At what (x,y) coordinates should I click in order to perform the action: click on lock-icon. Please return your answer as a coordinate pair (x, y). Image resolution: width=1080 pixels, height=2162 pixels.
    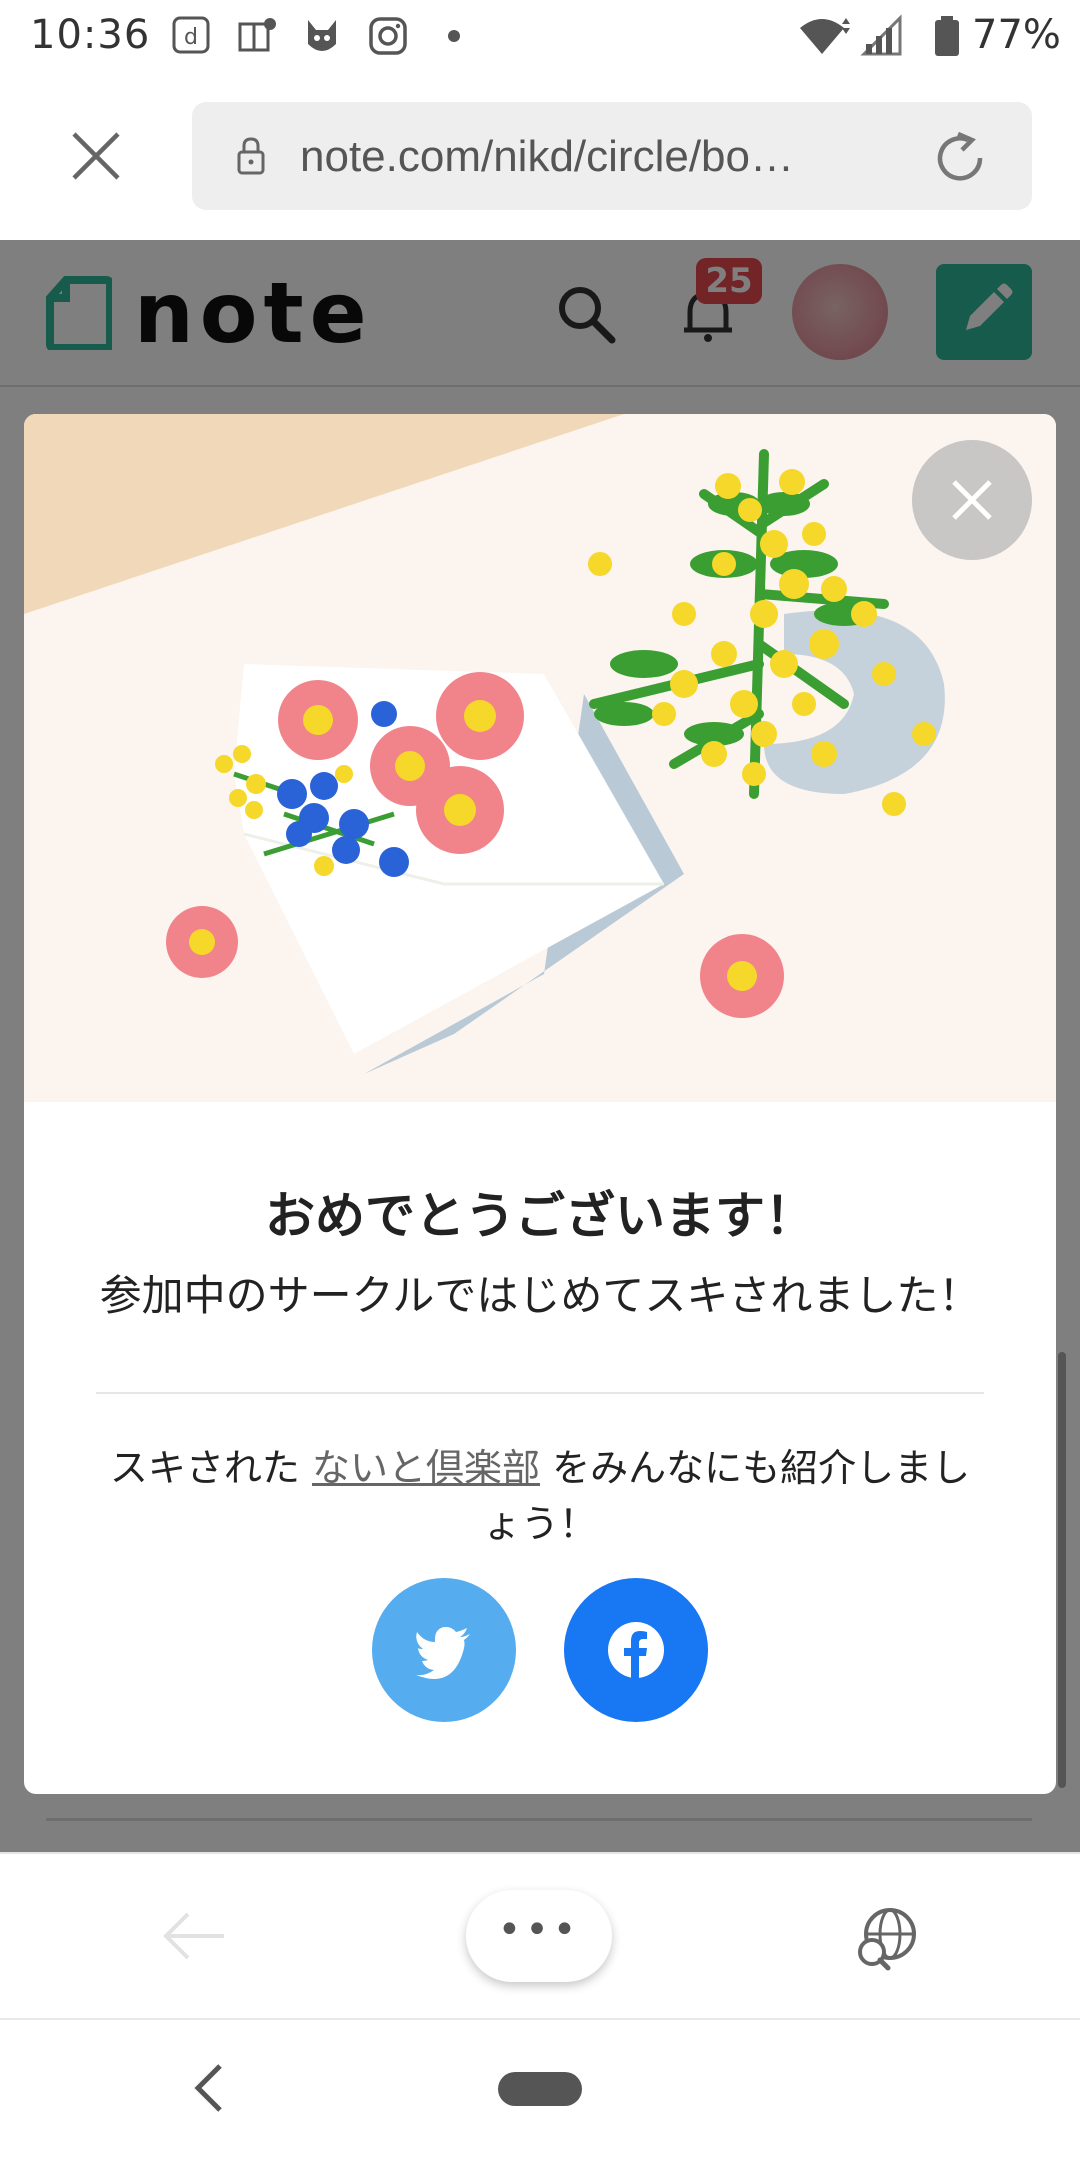
    Looking at the image, I should click on (251, 156).